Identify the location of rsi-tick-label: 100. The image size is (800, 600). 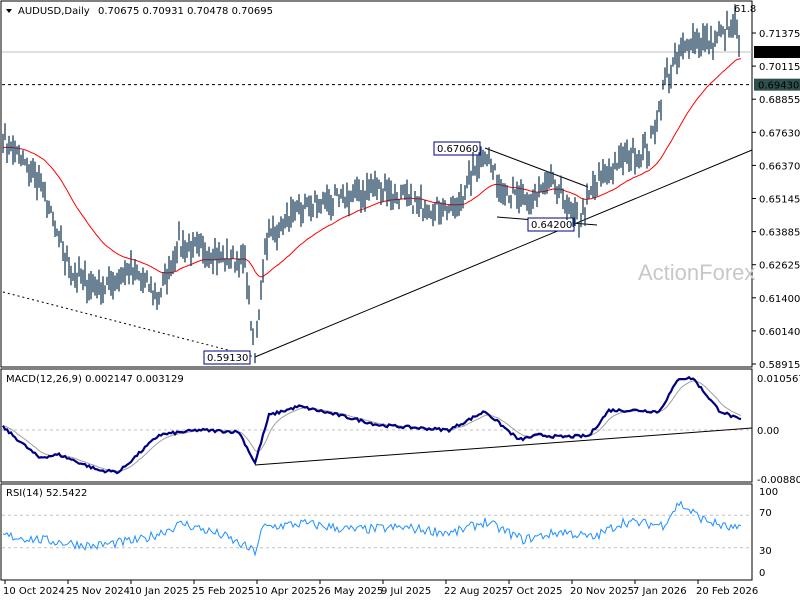
(768, 492).